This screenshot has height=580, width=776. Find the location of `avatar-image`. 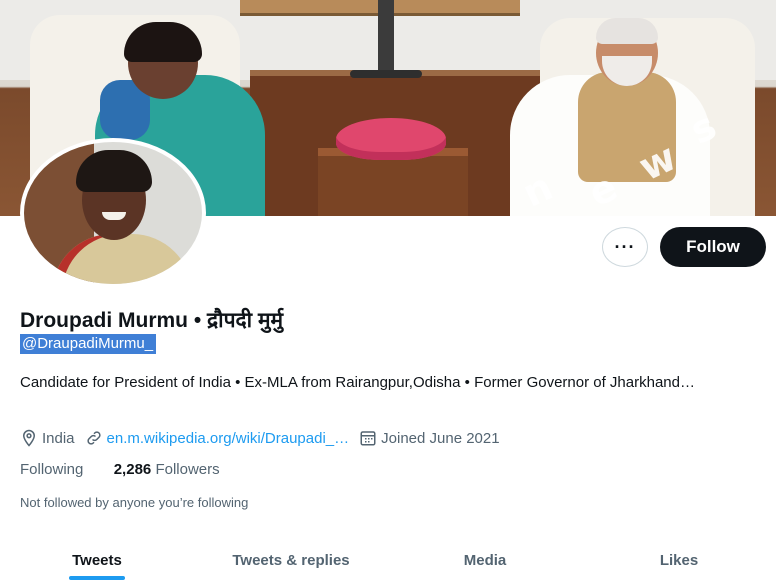

avatar-image is located at coordinates (113, 213).